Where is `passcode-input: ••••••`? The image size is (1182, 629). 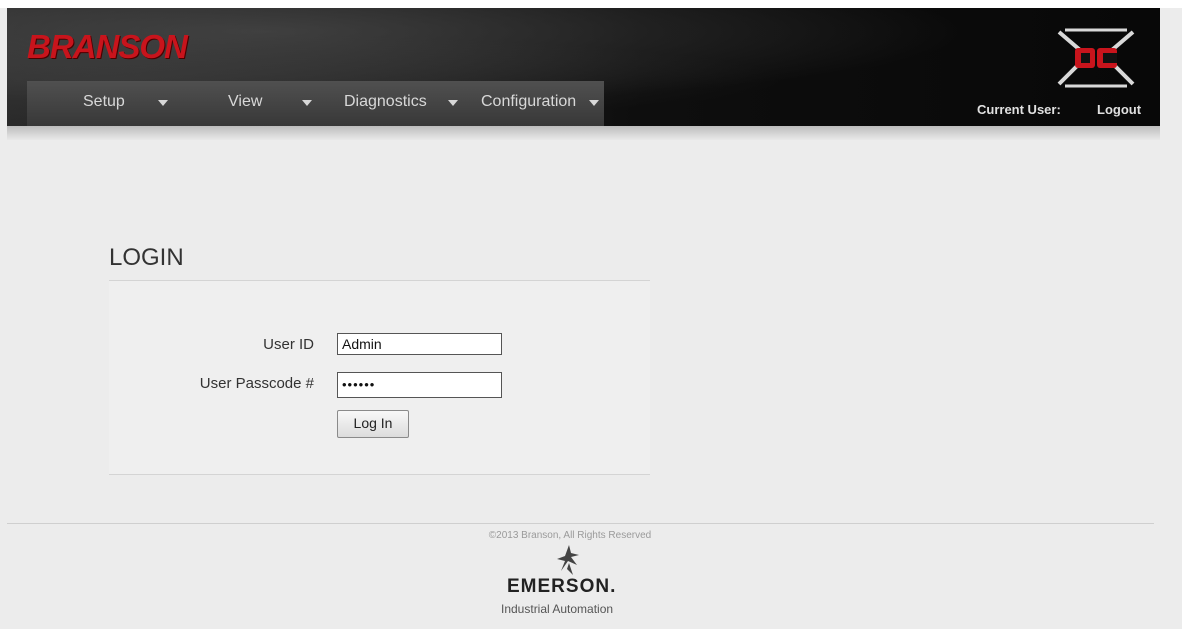 passcode-input: •••••• is located at coordinates (419, 385).